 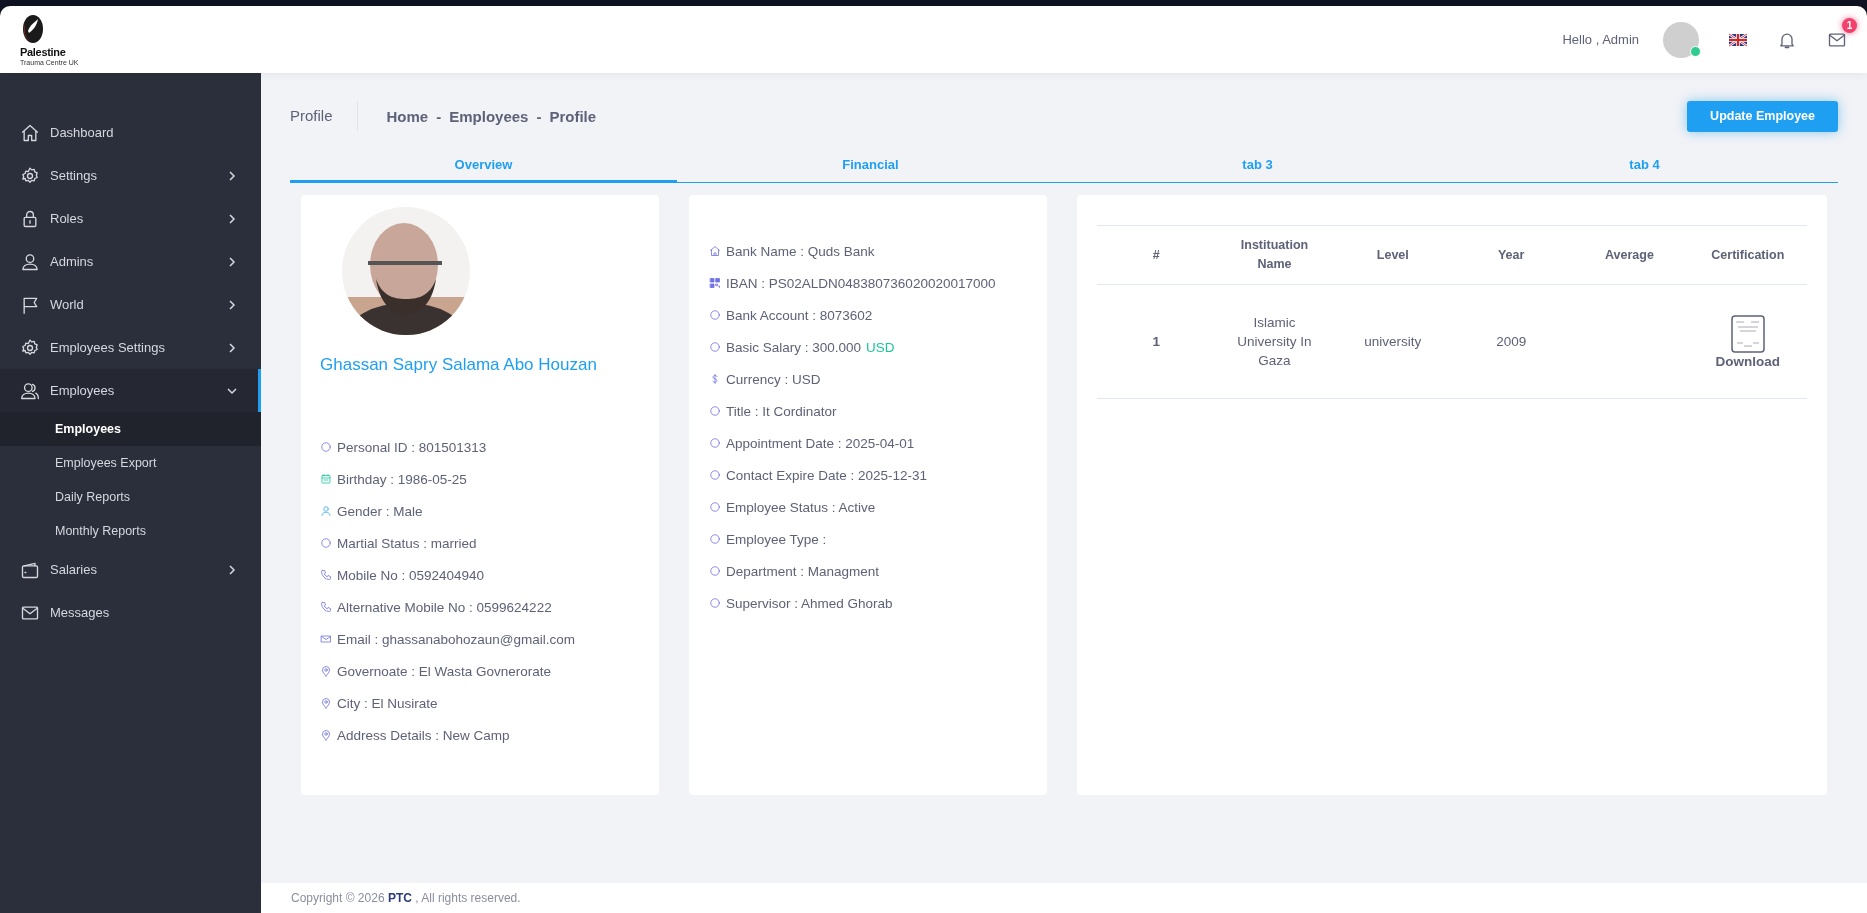 What do you see at coordinates (1629, 255) in the screenshot?
I see `column-header: Average` at bounding box center [1629, 255].